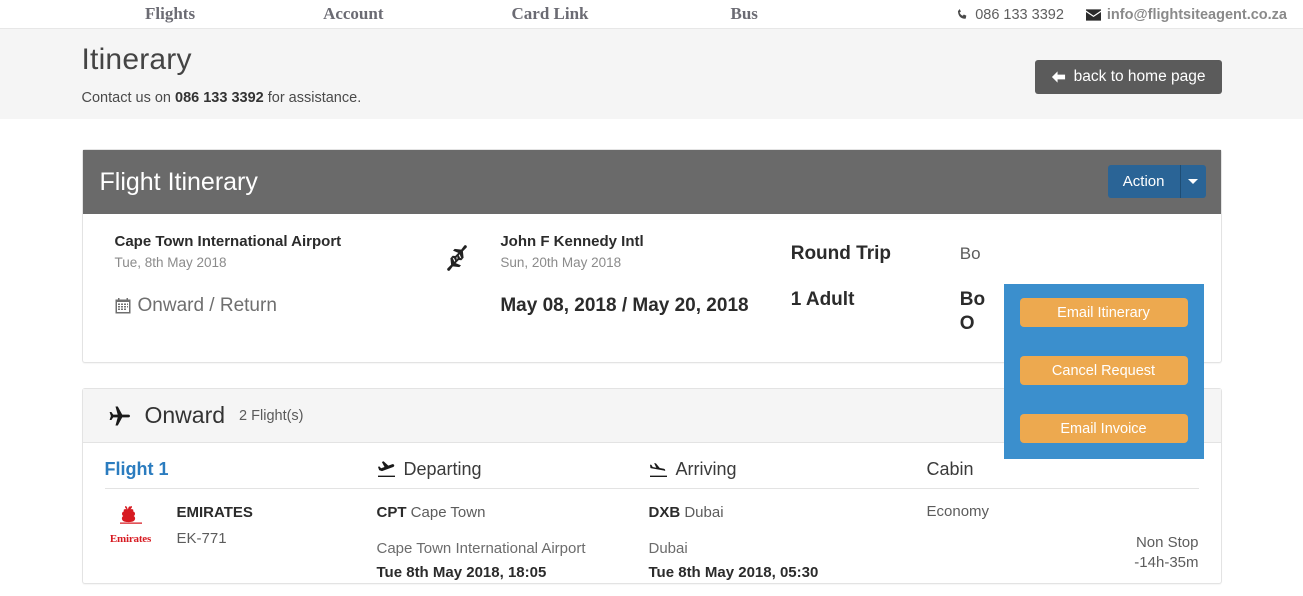 The width and height of the screenshot is (1303, 596). I want to click on emirates-logo-text: Emirates, so click(130, 539).